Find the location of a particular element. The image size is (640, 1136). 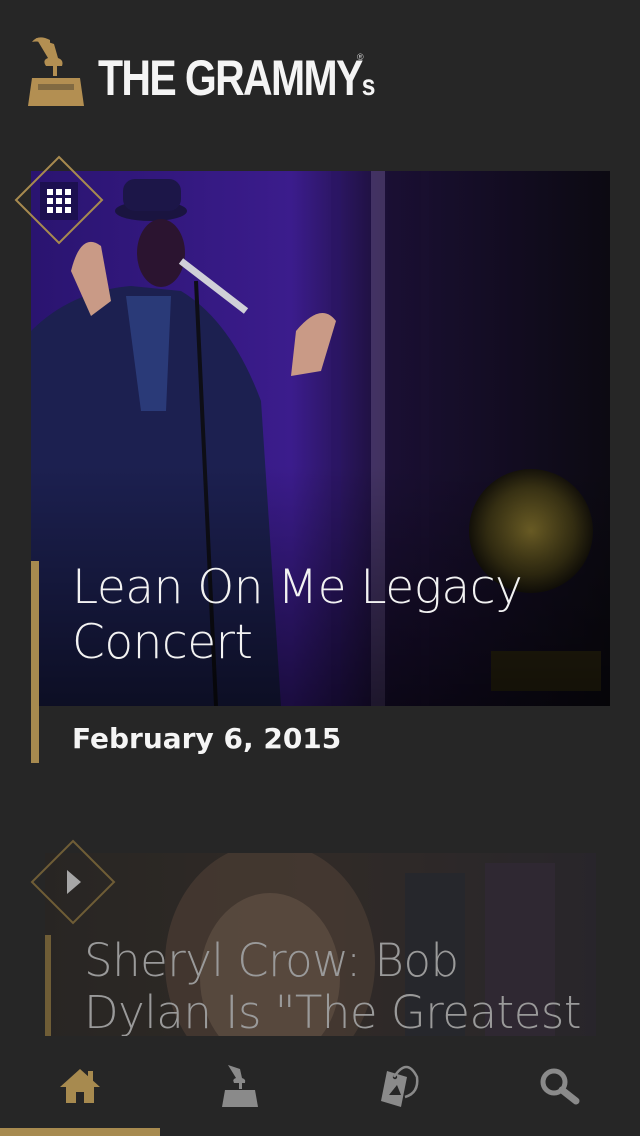

search-icon is located at coordinates (560, 1086).